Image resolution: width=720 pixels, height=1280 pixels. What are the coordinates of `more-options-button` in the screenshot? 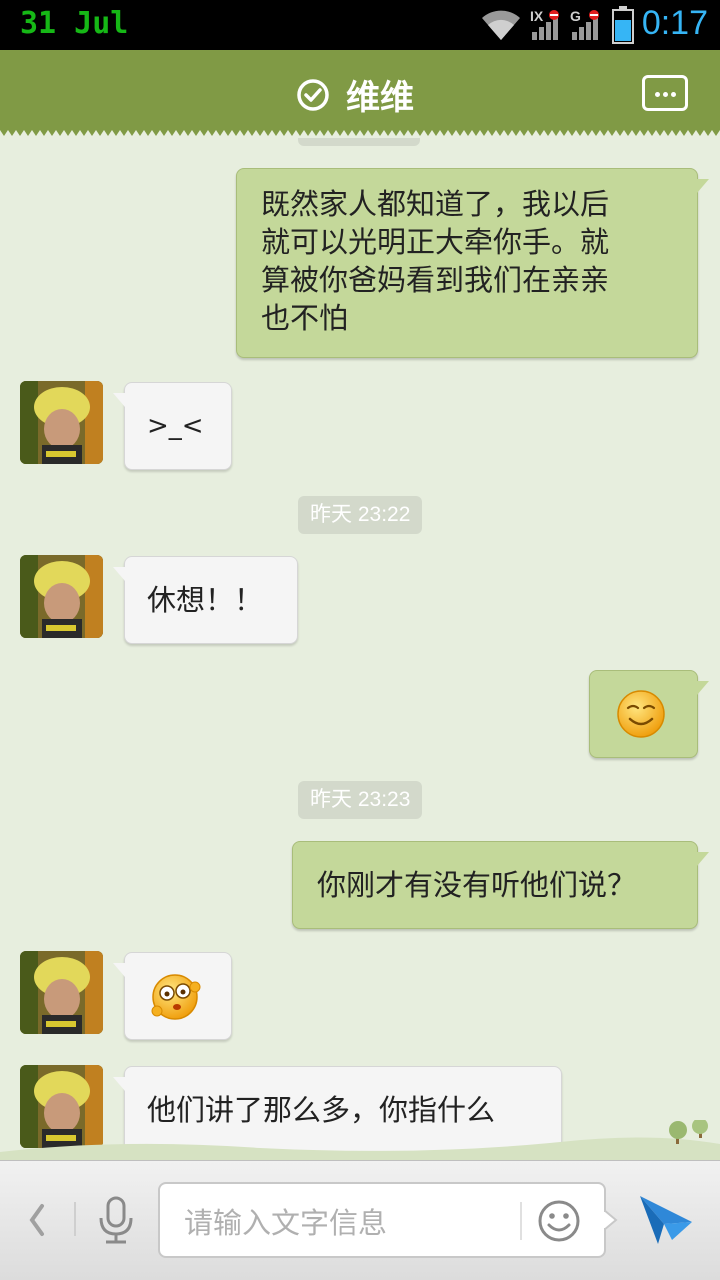 It's located at (665, 93).